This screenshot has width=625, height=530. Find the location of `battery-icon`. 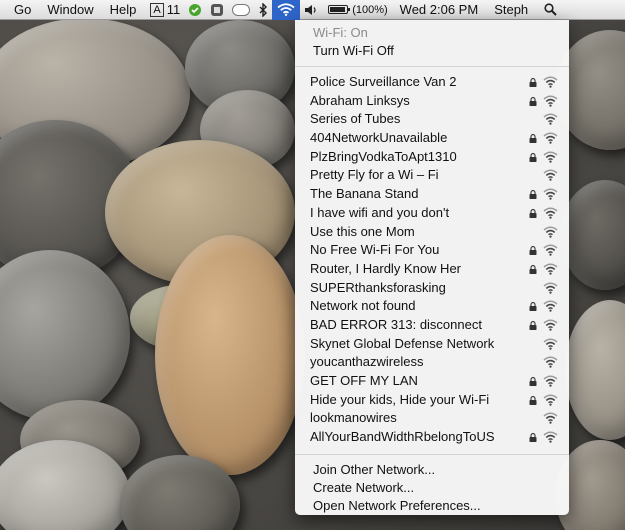

battery-icon is located at coordinates (339, 9).